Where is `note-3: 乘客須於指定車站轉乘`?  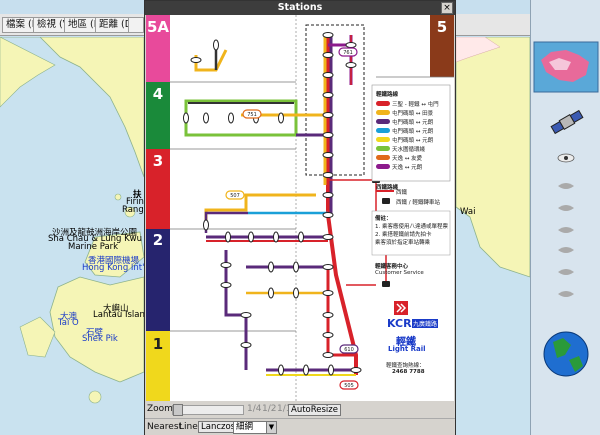 note-3: 乘客須於指定車站轉乘 is located at coordinates (403, 243).